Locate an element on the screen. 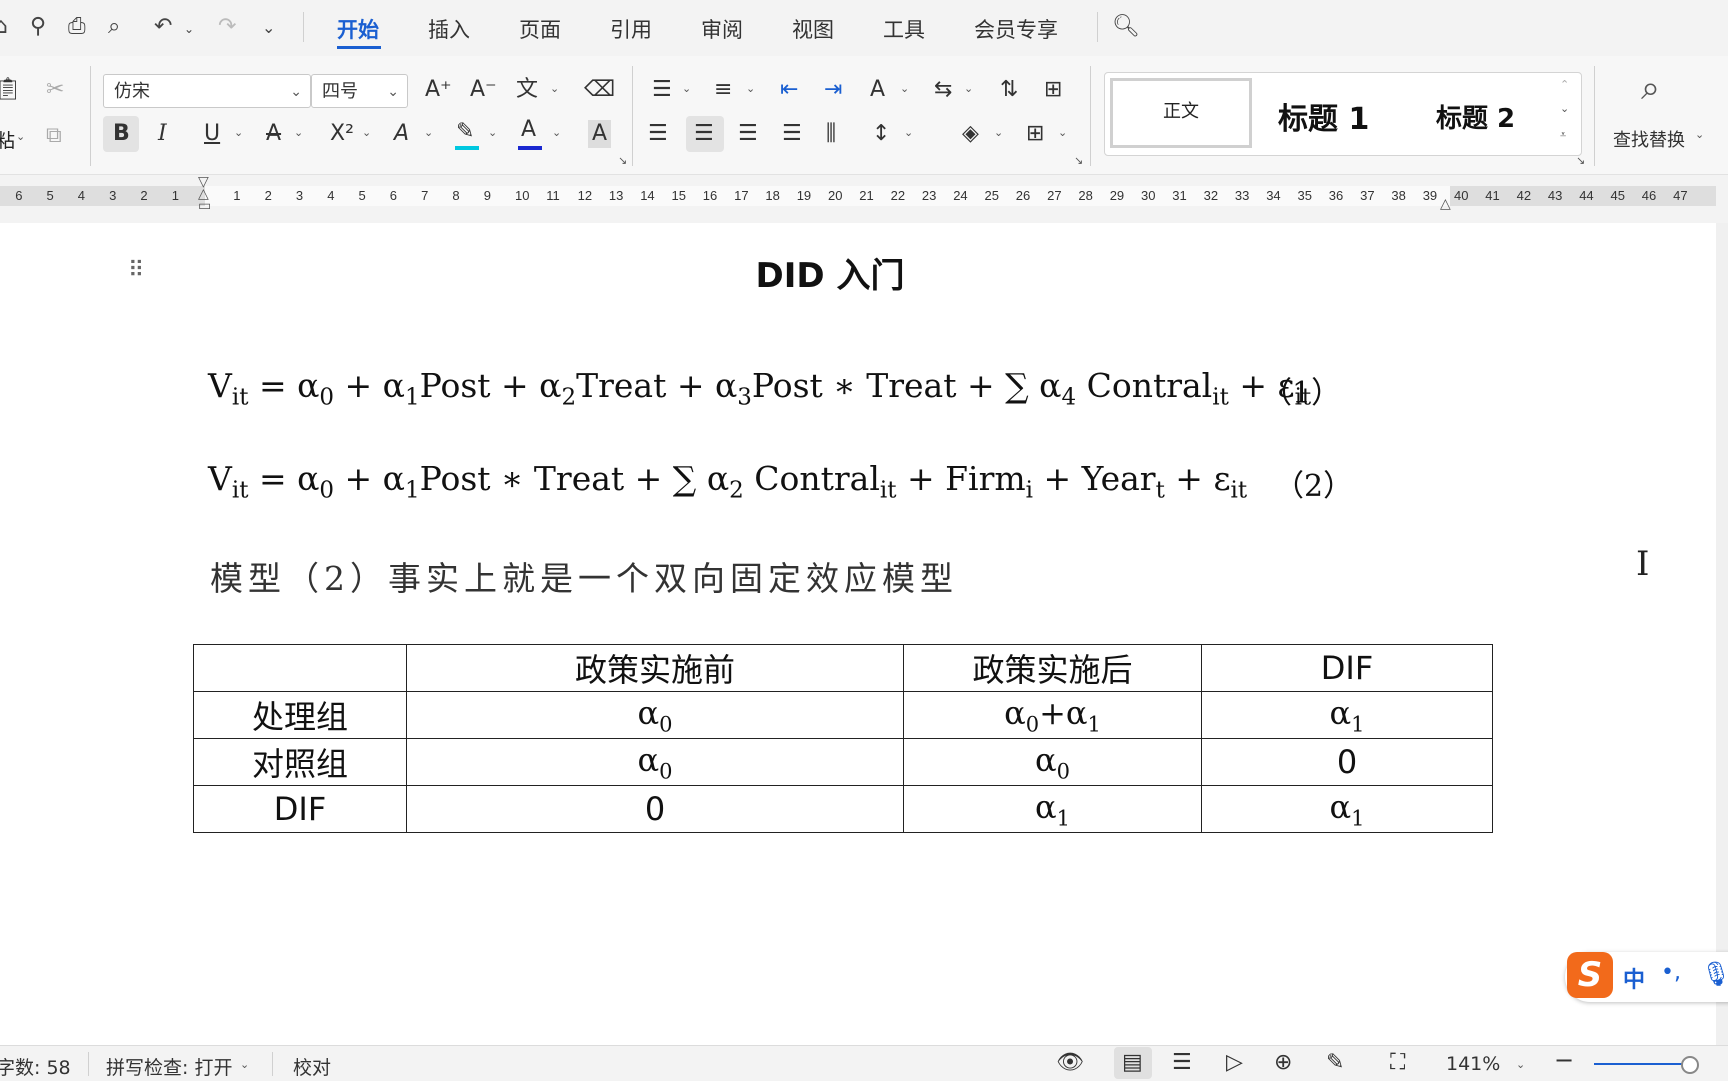  align-right-icon: ☰ is located at coordinates (748, 134).